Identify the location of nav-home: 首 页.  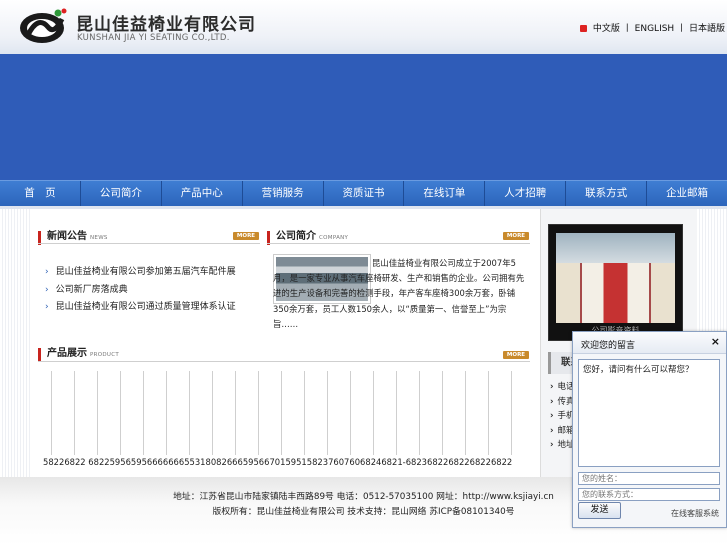
(40, 193).